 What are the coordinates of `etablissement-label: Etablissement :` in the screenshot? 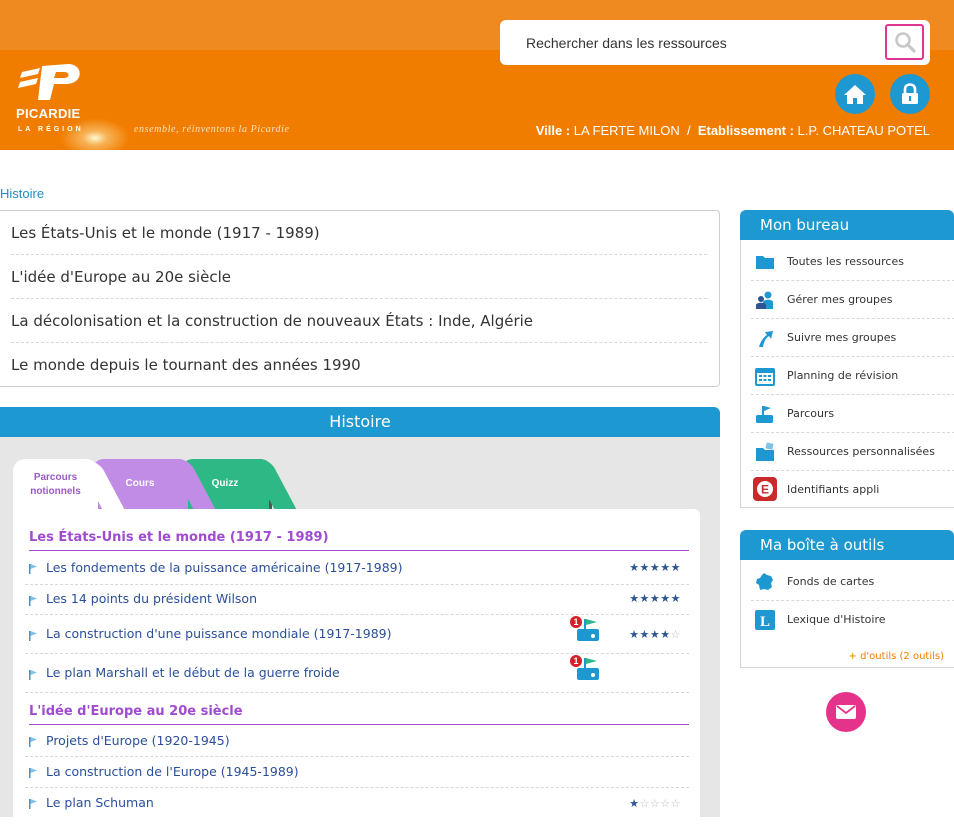 It's located at (745, 130).